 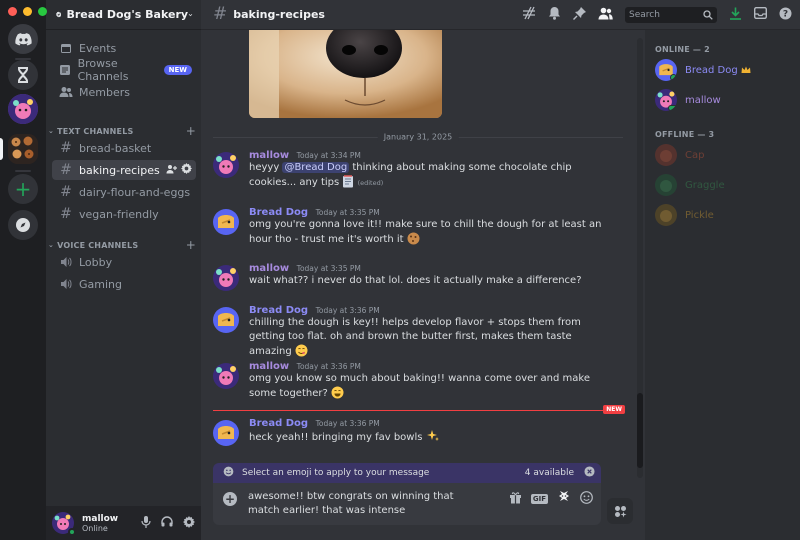 What do you see at coordinates (23, 225) in the screenshot?
I see `discover-button` at bounding box center [23, 225].